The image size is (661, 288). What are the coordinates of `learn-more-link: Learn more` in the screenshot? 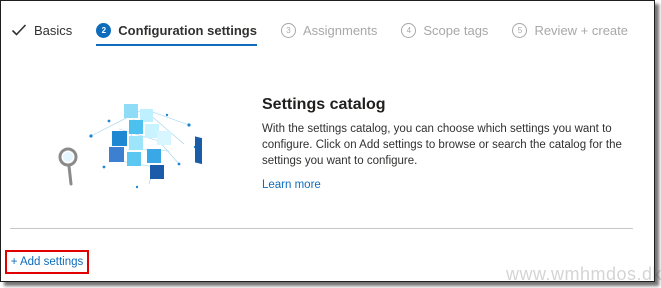 It's located at (291, 185).